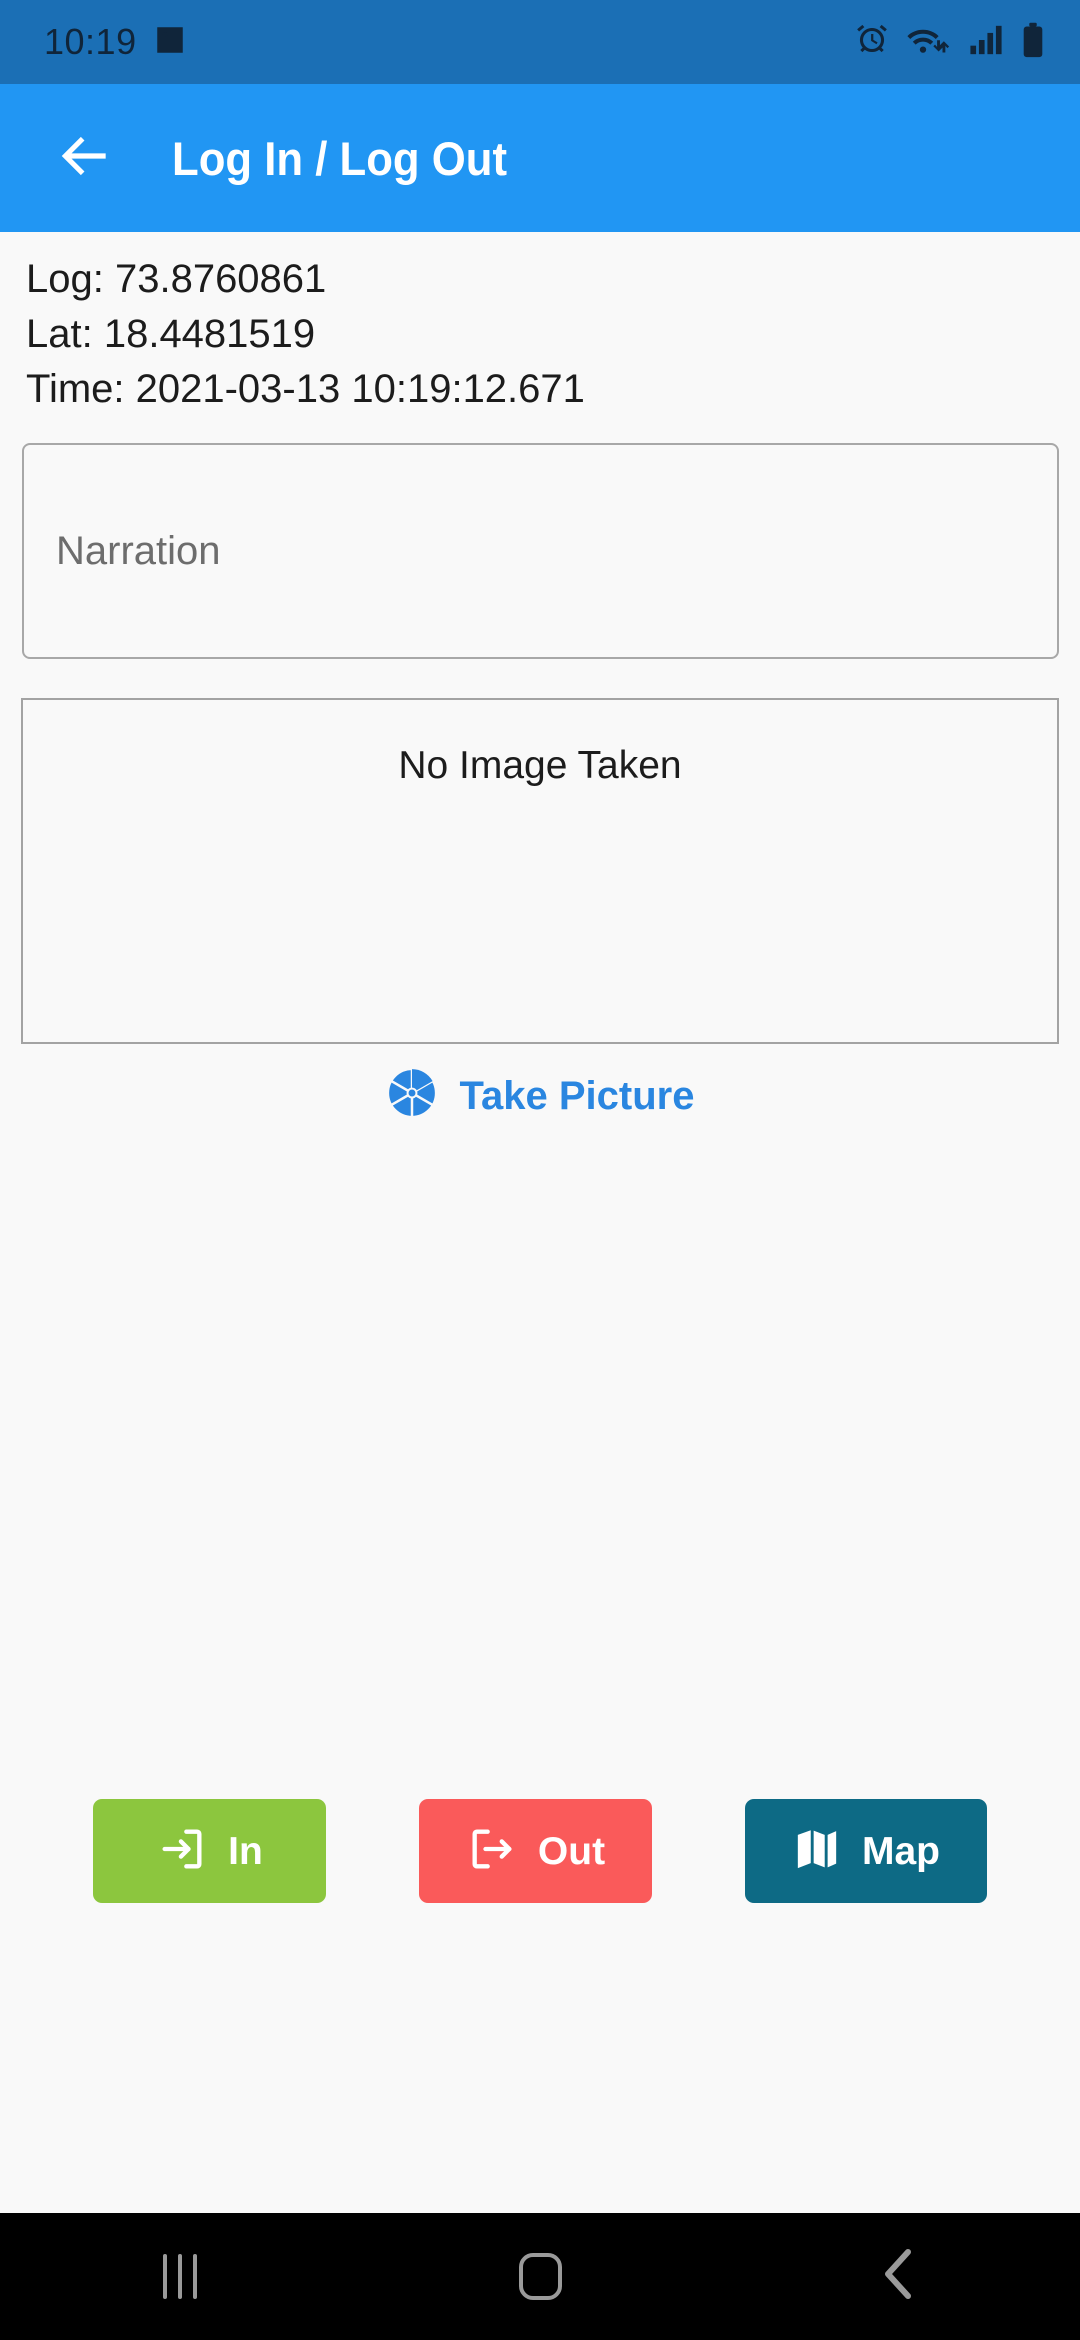 This screenshot has height=2340, width=1080. Describe the element at coordinates (577, 1095) in the screenshot. I see `take-picture-label: Take Picture` at that location.